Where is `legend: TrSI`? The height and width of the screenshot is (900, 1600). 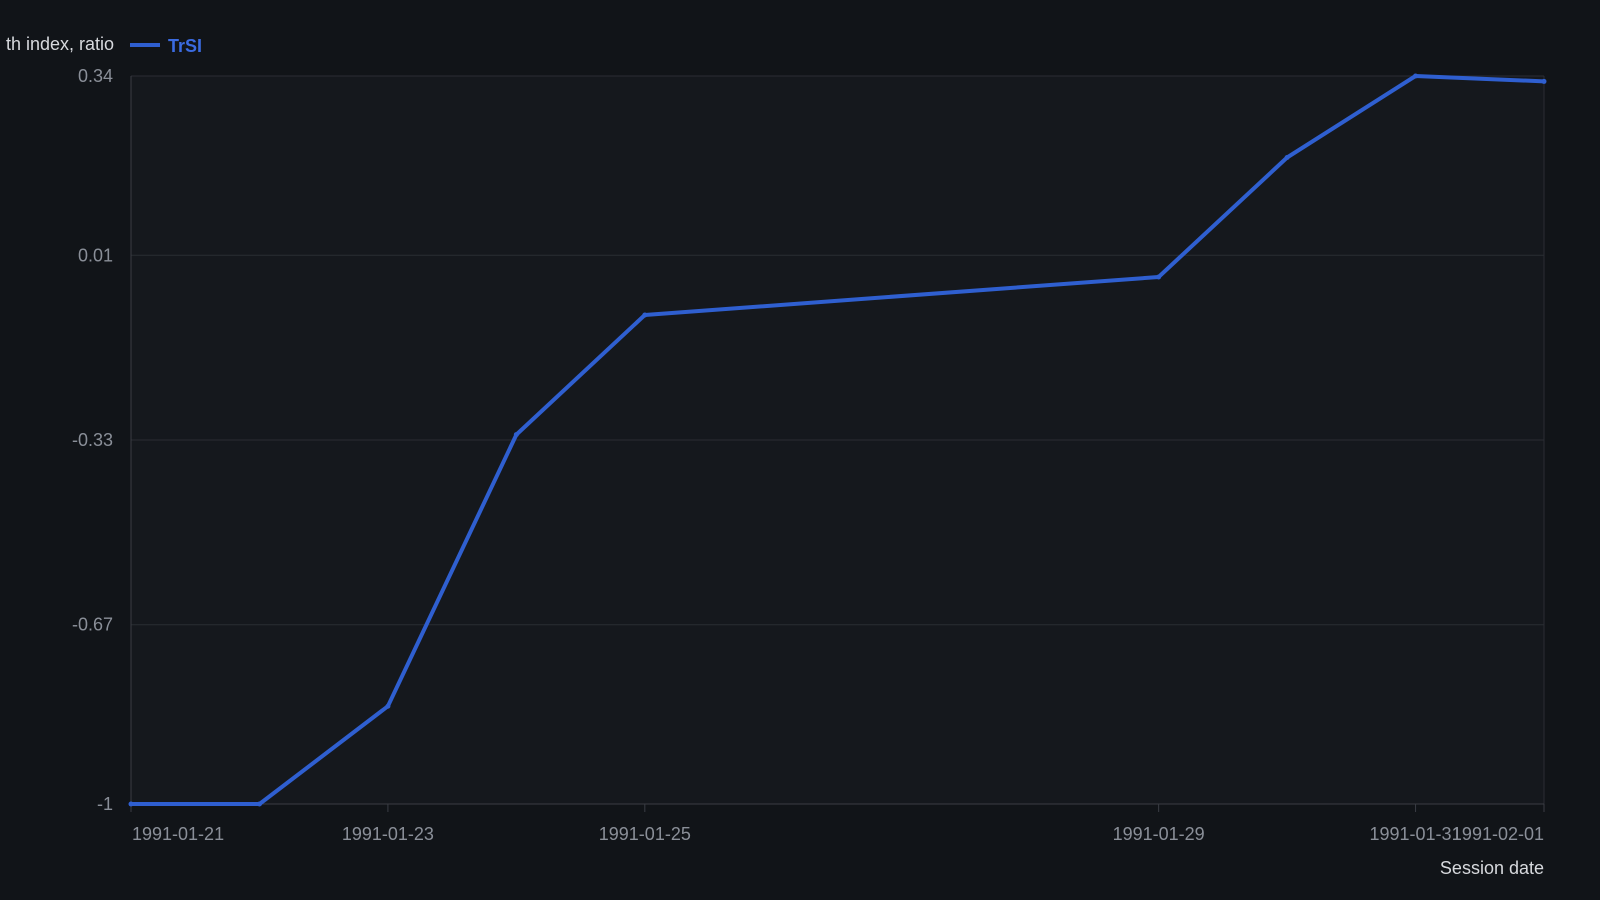 legend: TrSI is located at coordinates (166, 46).